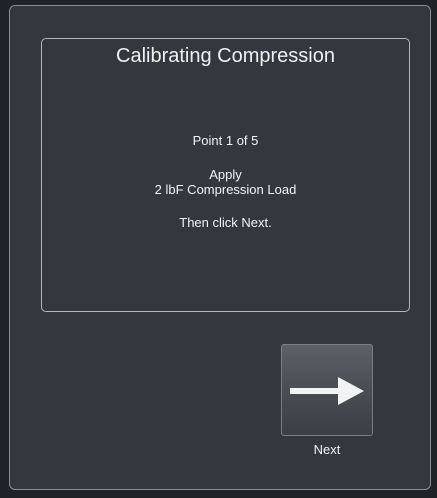 This screenshot has width=437, height=498. What do you see at coordinates (225, 222) in the screenshot?
I see `next-instruction: Then click Next.` at bounding box center [225, 222].